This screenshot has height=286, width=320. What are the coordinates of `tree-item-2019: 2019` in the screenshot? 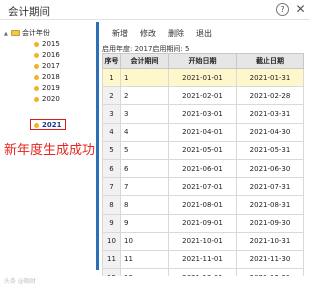 It's located at (47, 88).